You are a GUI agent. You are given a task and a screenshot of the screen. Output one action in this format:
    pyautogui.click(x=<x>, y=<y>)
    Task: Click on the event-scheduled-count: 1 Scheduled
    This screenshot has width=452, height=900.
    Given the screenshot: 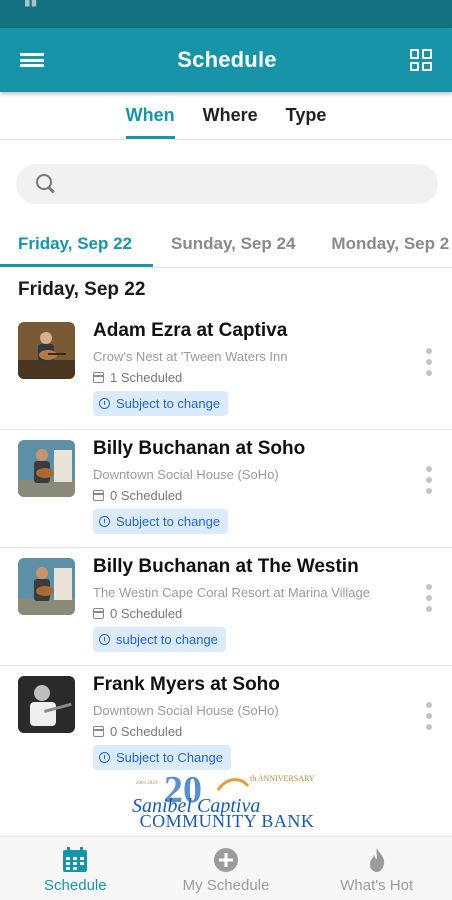 What is the action you would take?
    pyautogui.click(x=247, y=377)
    